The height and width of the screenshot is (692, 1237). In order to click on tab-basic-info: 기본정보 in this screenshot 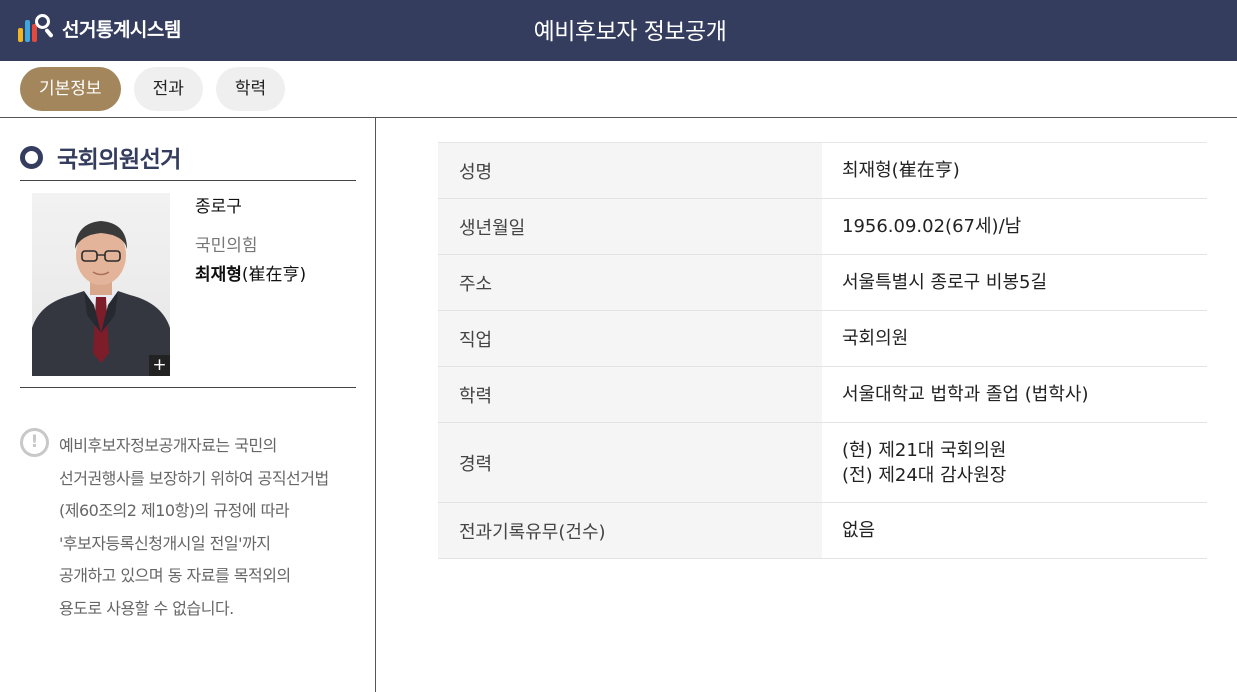, I will do `click(70, 89)`.